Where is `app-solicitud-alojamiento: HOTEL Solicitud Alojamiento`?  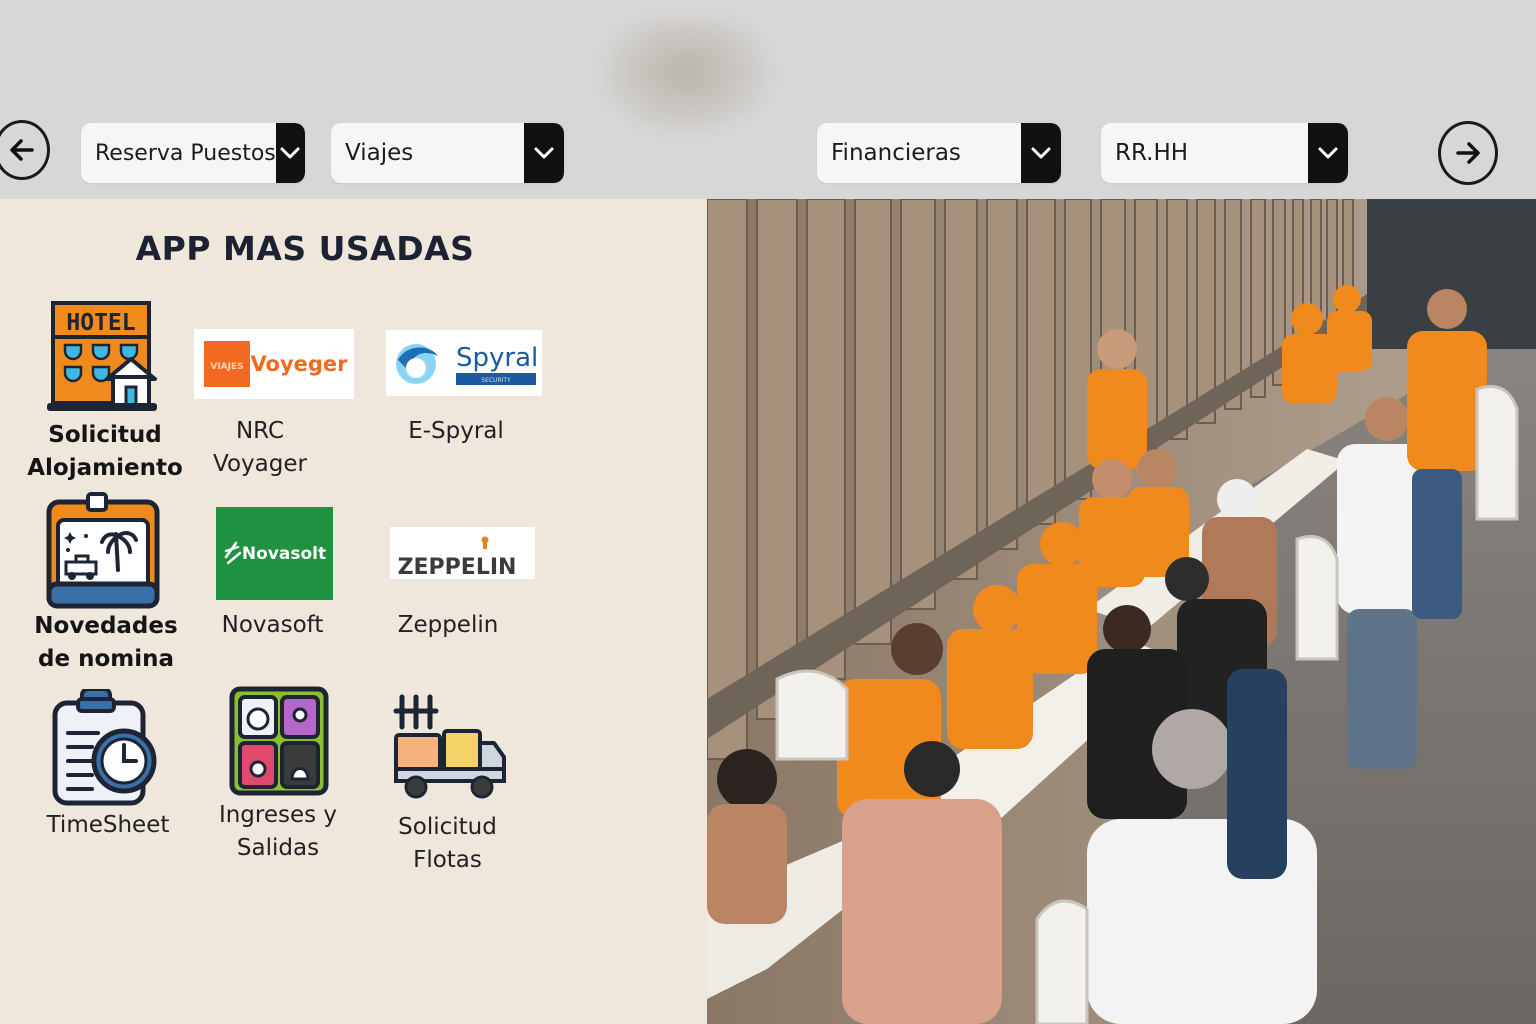
app-solicitud-alojamiento: HOTEL Solicitud Alojamiento is located at coordinates (105, 394).